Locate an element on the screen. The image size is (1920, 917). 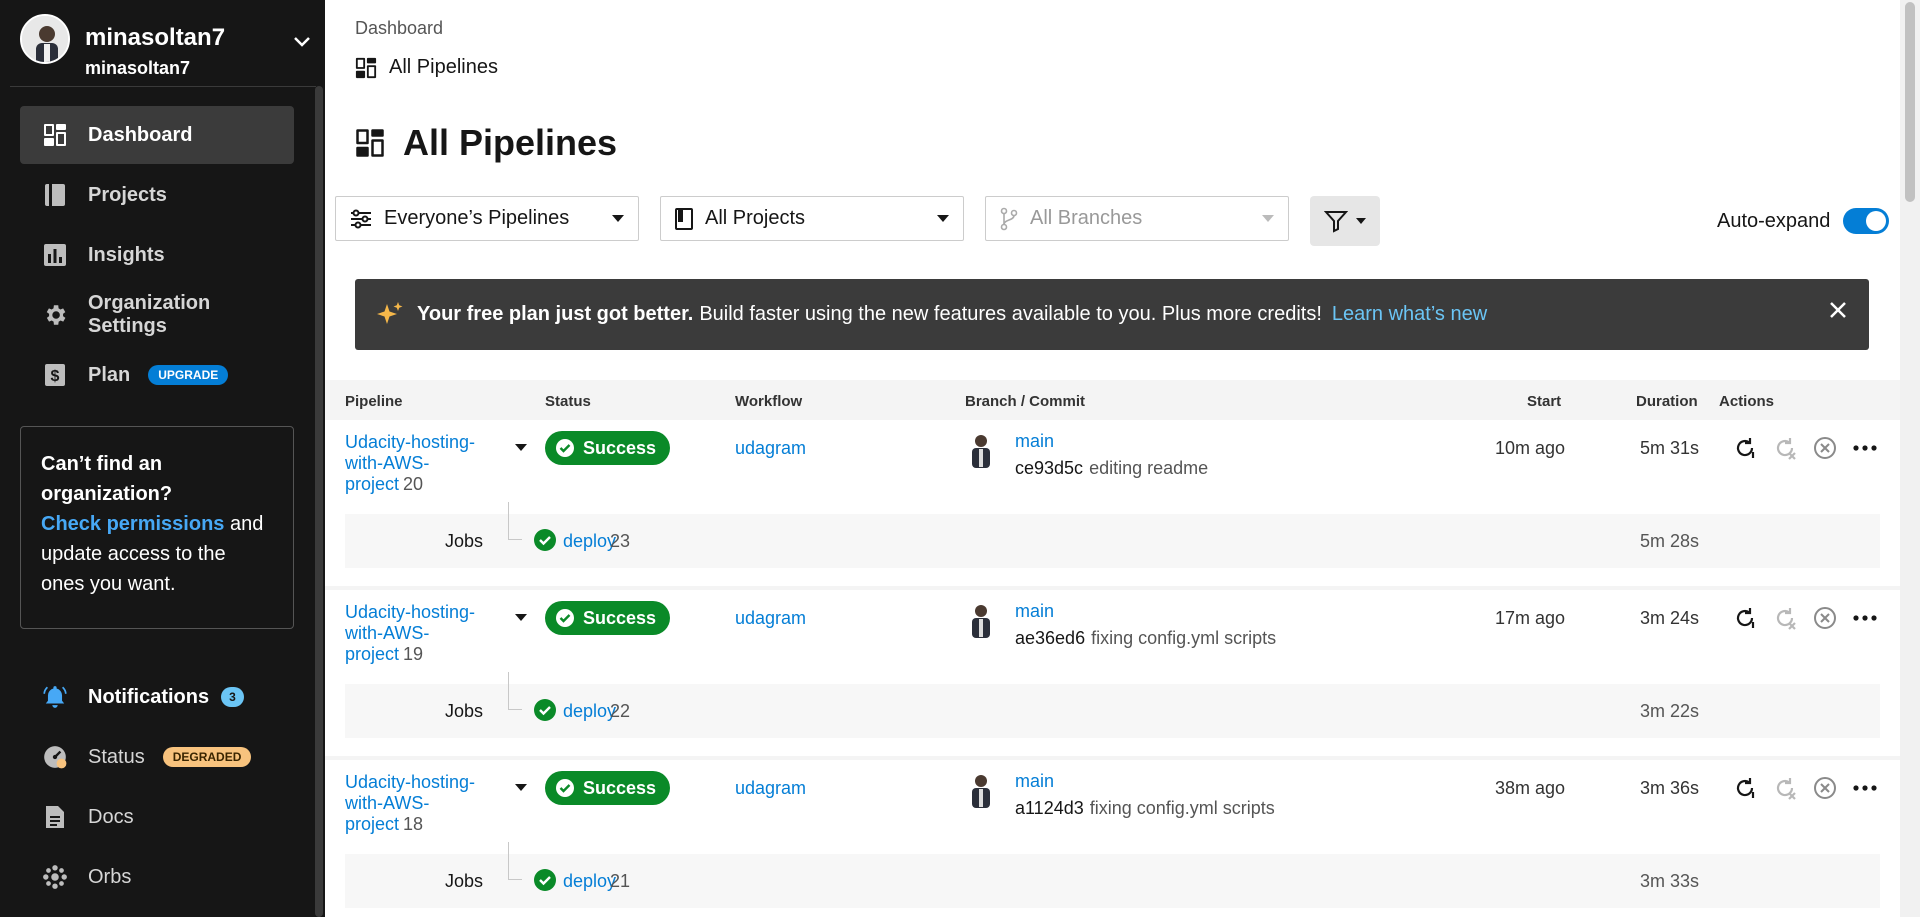
close-icon is located at coordinates (1838, 313).